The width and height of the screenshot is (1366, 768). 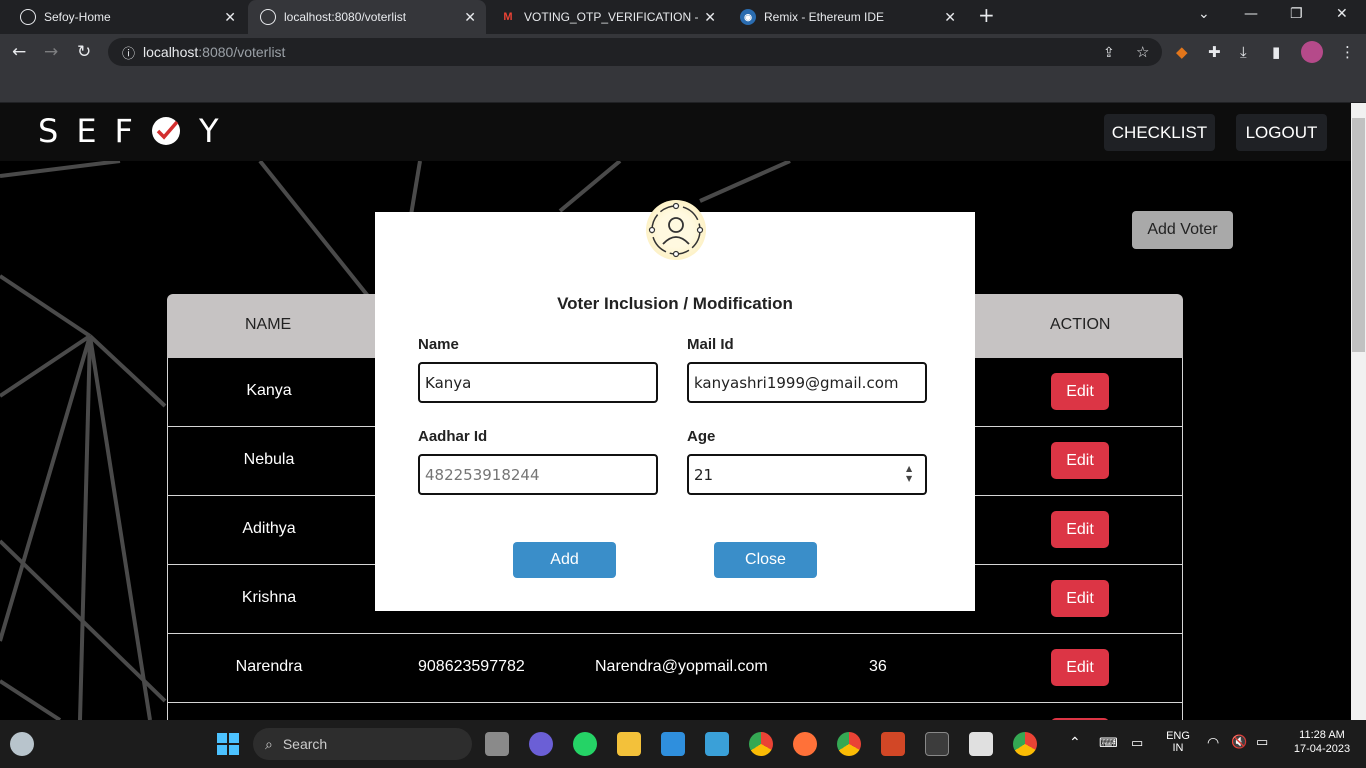 What do you see at coordinates (1239, 742) in the screenshot?
I see `volume-muted-icon: 🔇` at bounding box center [1239, 742].